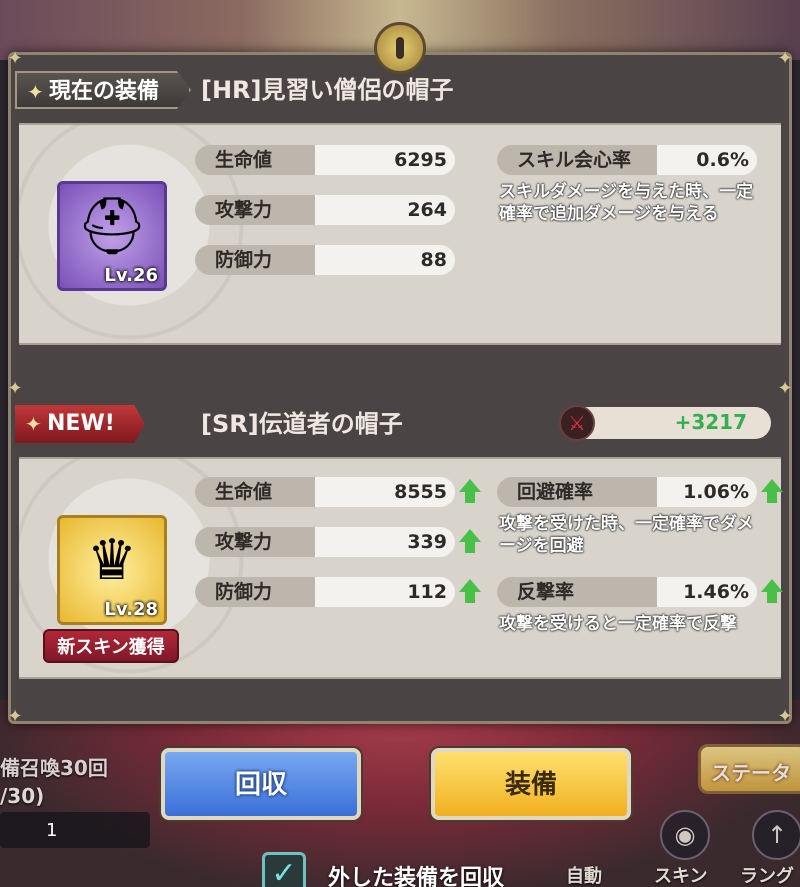 Image resolution: width=800 pixels, height=887 pixels. I want to click on stat-value: 88, so click(433, 260).